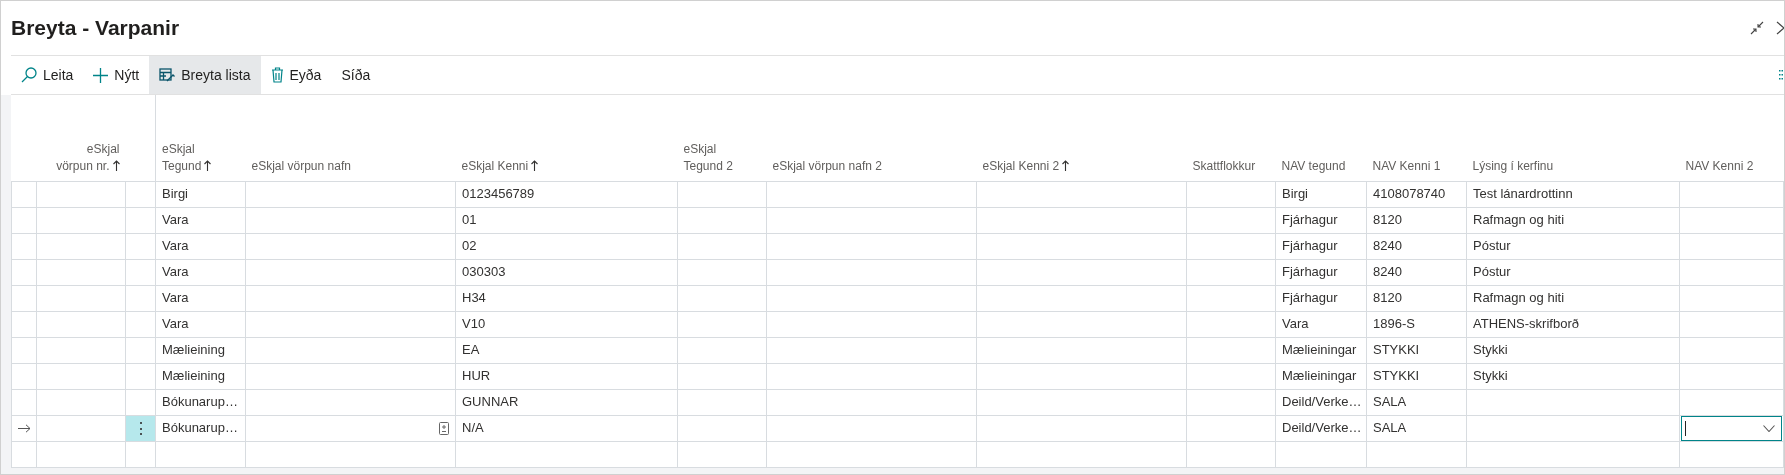  I want to click on table-cell: GUNNAR, so click(490, 402).